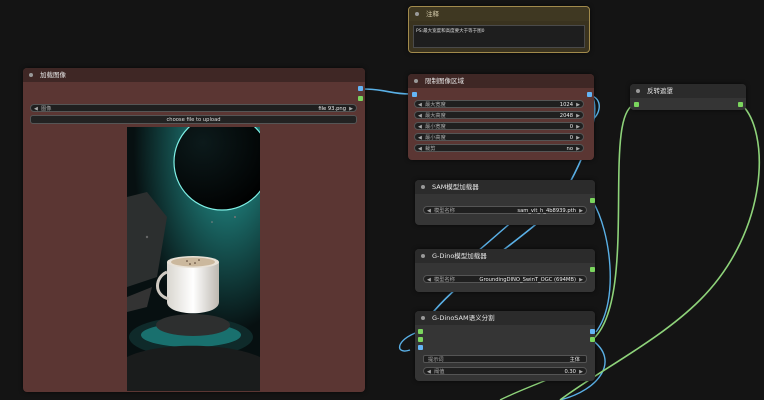 The width and height of the screenshot is (764, 400). I want to click on image-preview, so click(193, 259).